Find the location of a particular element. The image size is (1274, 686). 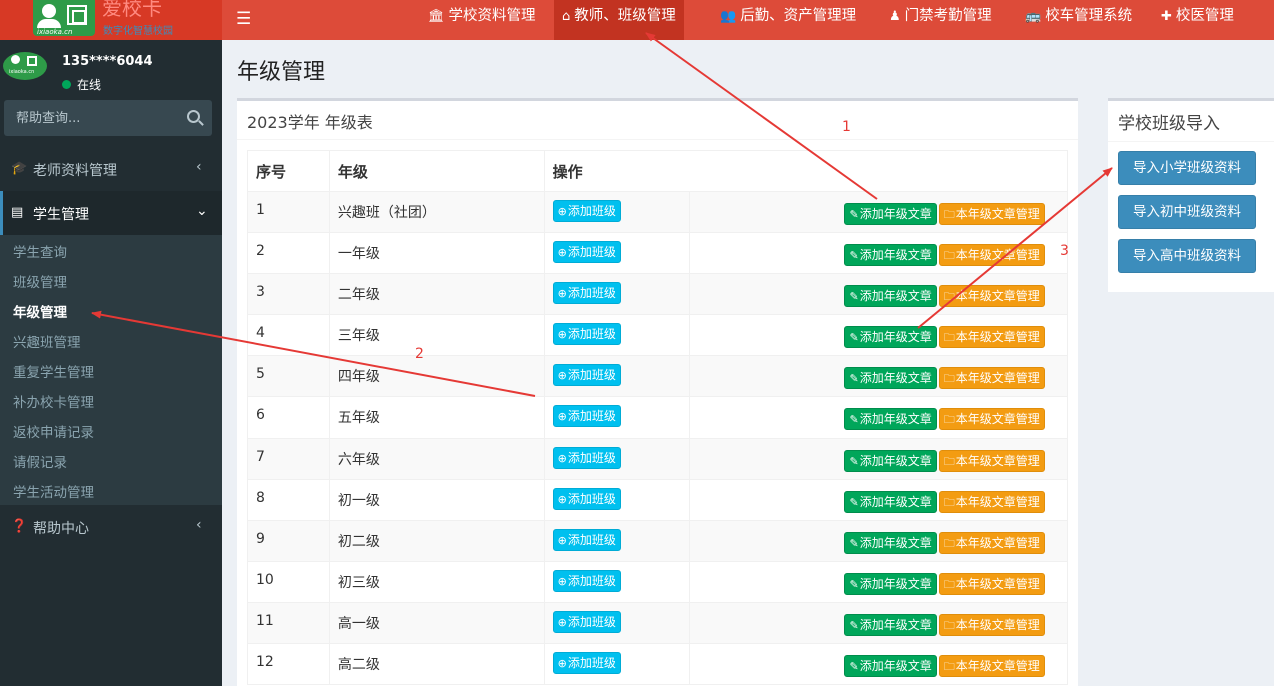

sidebar-item-label: 老师资料管理 is located at coordinates (75, 171).